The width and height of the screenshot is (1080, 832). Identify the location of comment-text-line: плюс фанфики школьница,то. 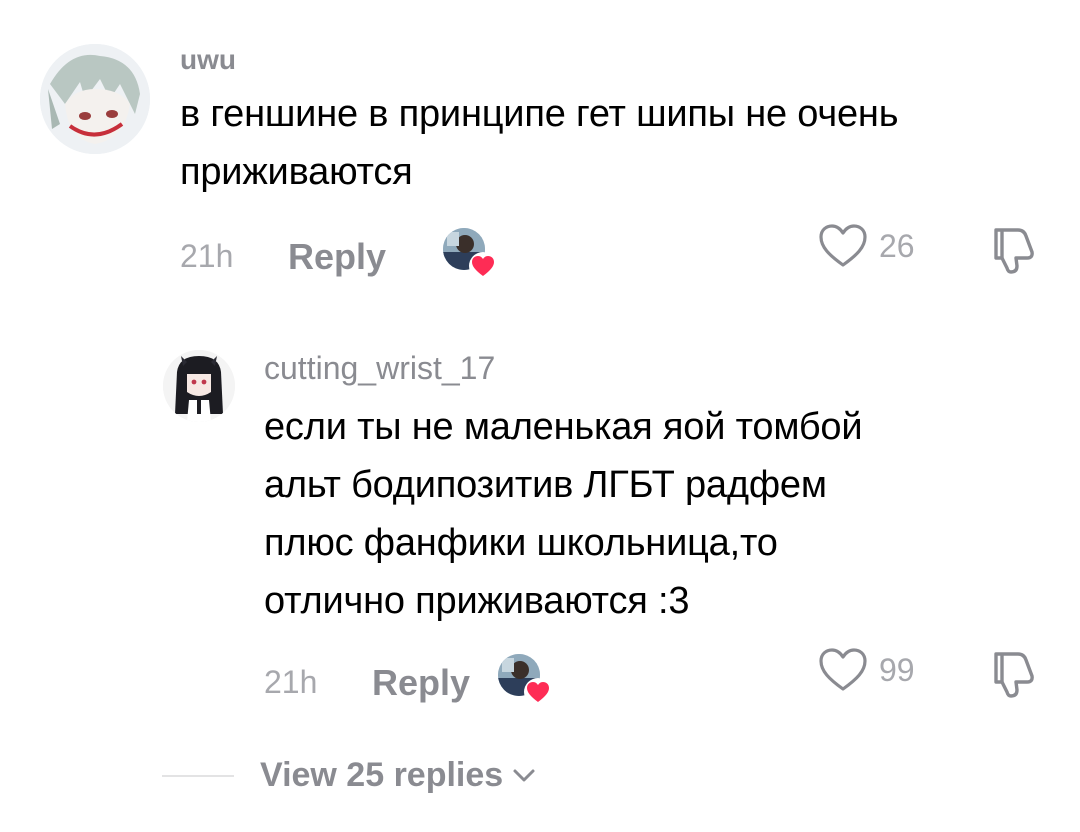
(521, 543).